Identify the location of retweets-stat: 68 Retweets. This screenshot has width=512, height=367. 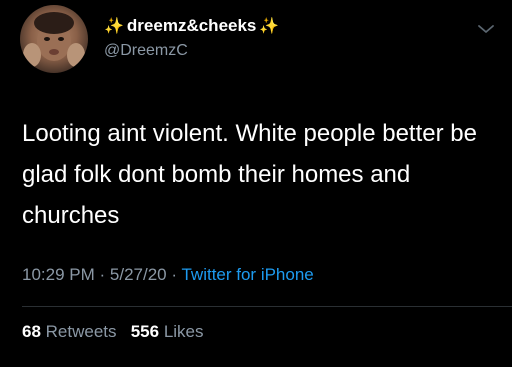
(69, 331).